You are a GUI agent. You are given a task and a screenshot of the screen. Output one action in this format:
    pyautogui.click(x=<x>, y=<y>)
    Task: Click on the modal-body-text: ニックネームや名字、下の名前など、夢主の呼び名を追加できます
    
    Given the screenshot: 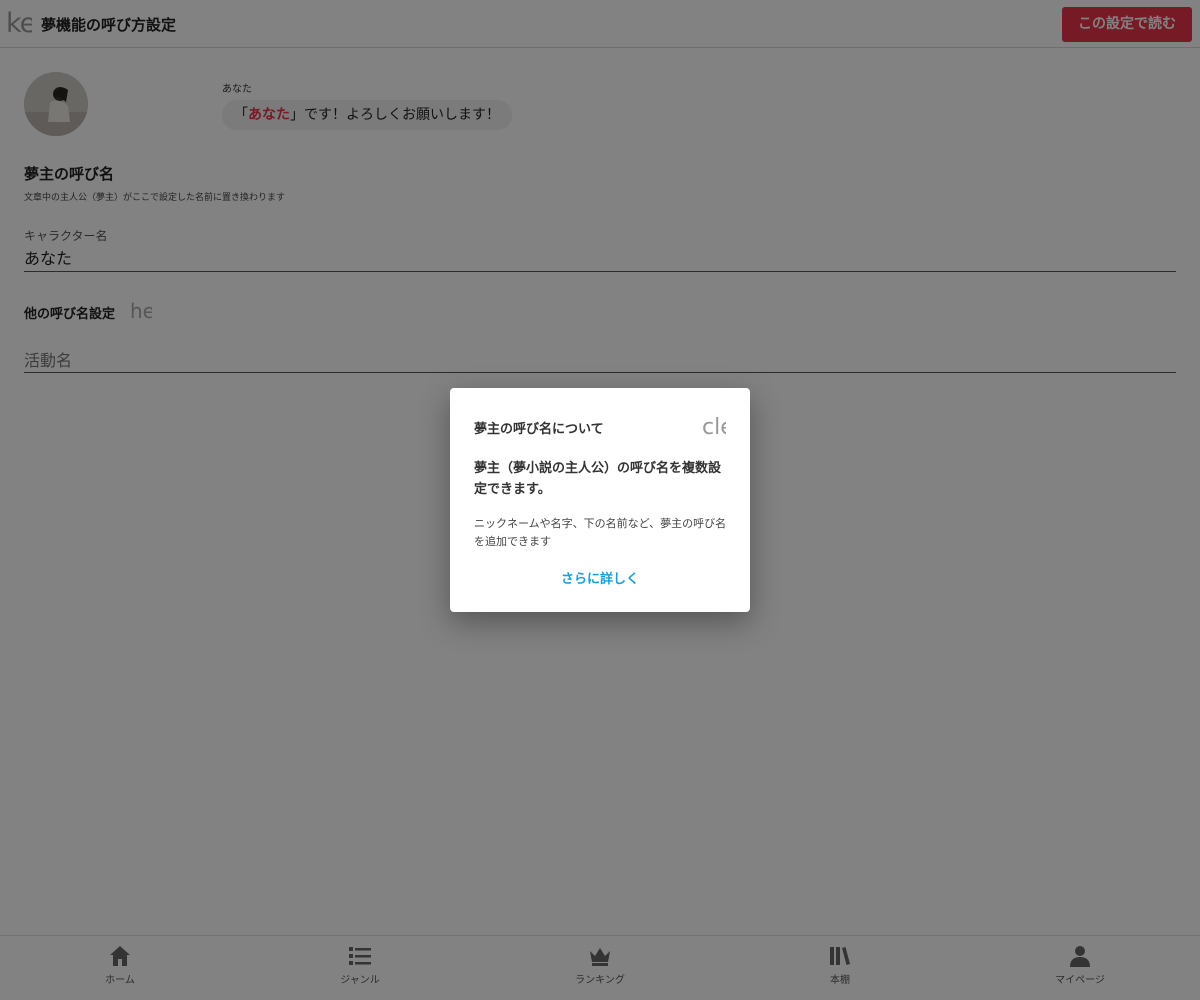 What is the action you would take?
    pyautogui.click(x=600, y=532)
    